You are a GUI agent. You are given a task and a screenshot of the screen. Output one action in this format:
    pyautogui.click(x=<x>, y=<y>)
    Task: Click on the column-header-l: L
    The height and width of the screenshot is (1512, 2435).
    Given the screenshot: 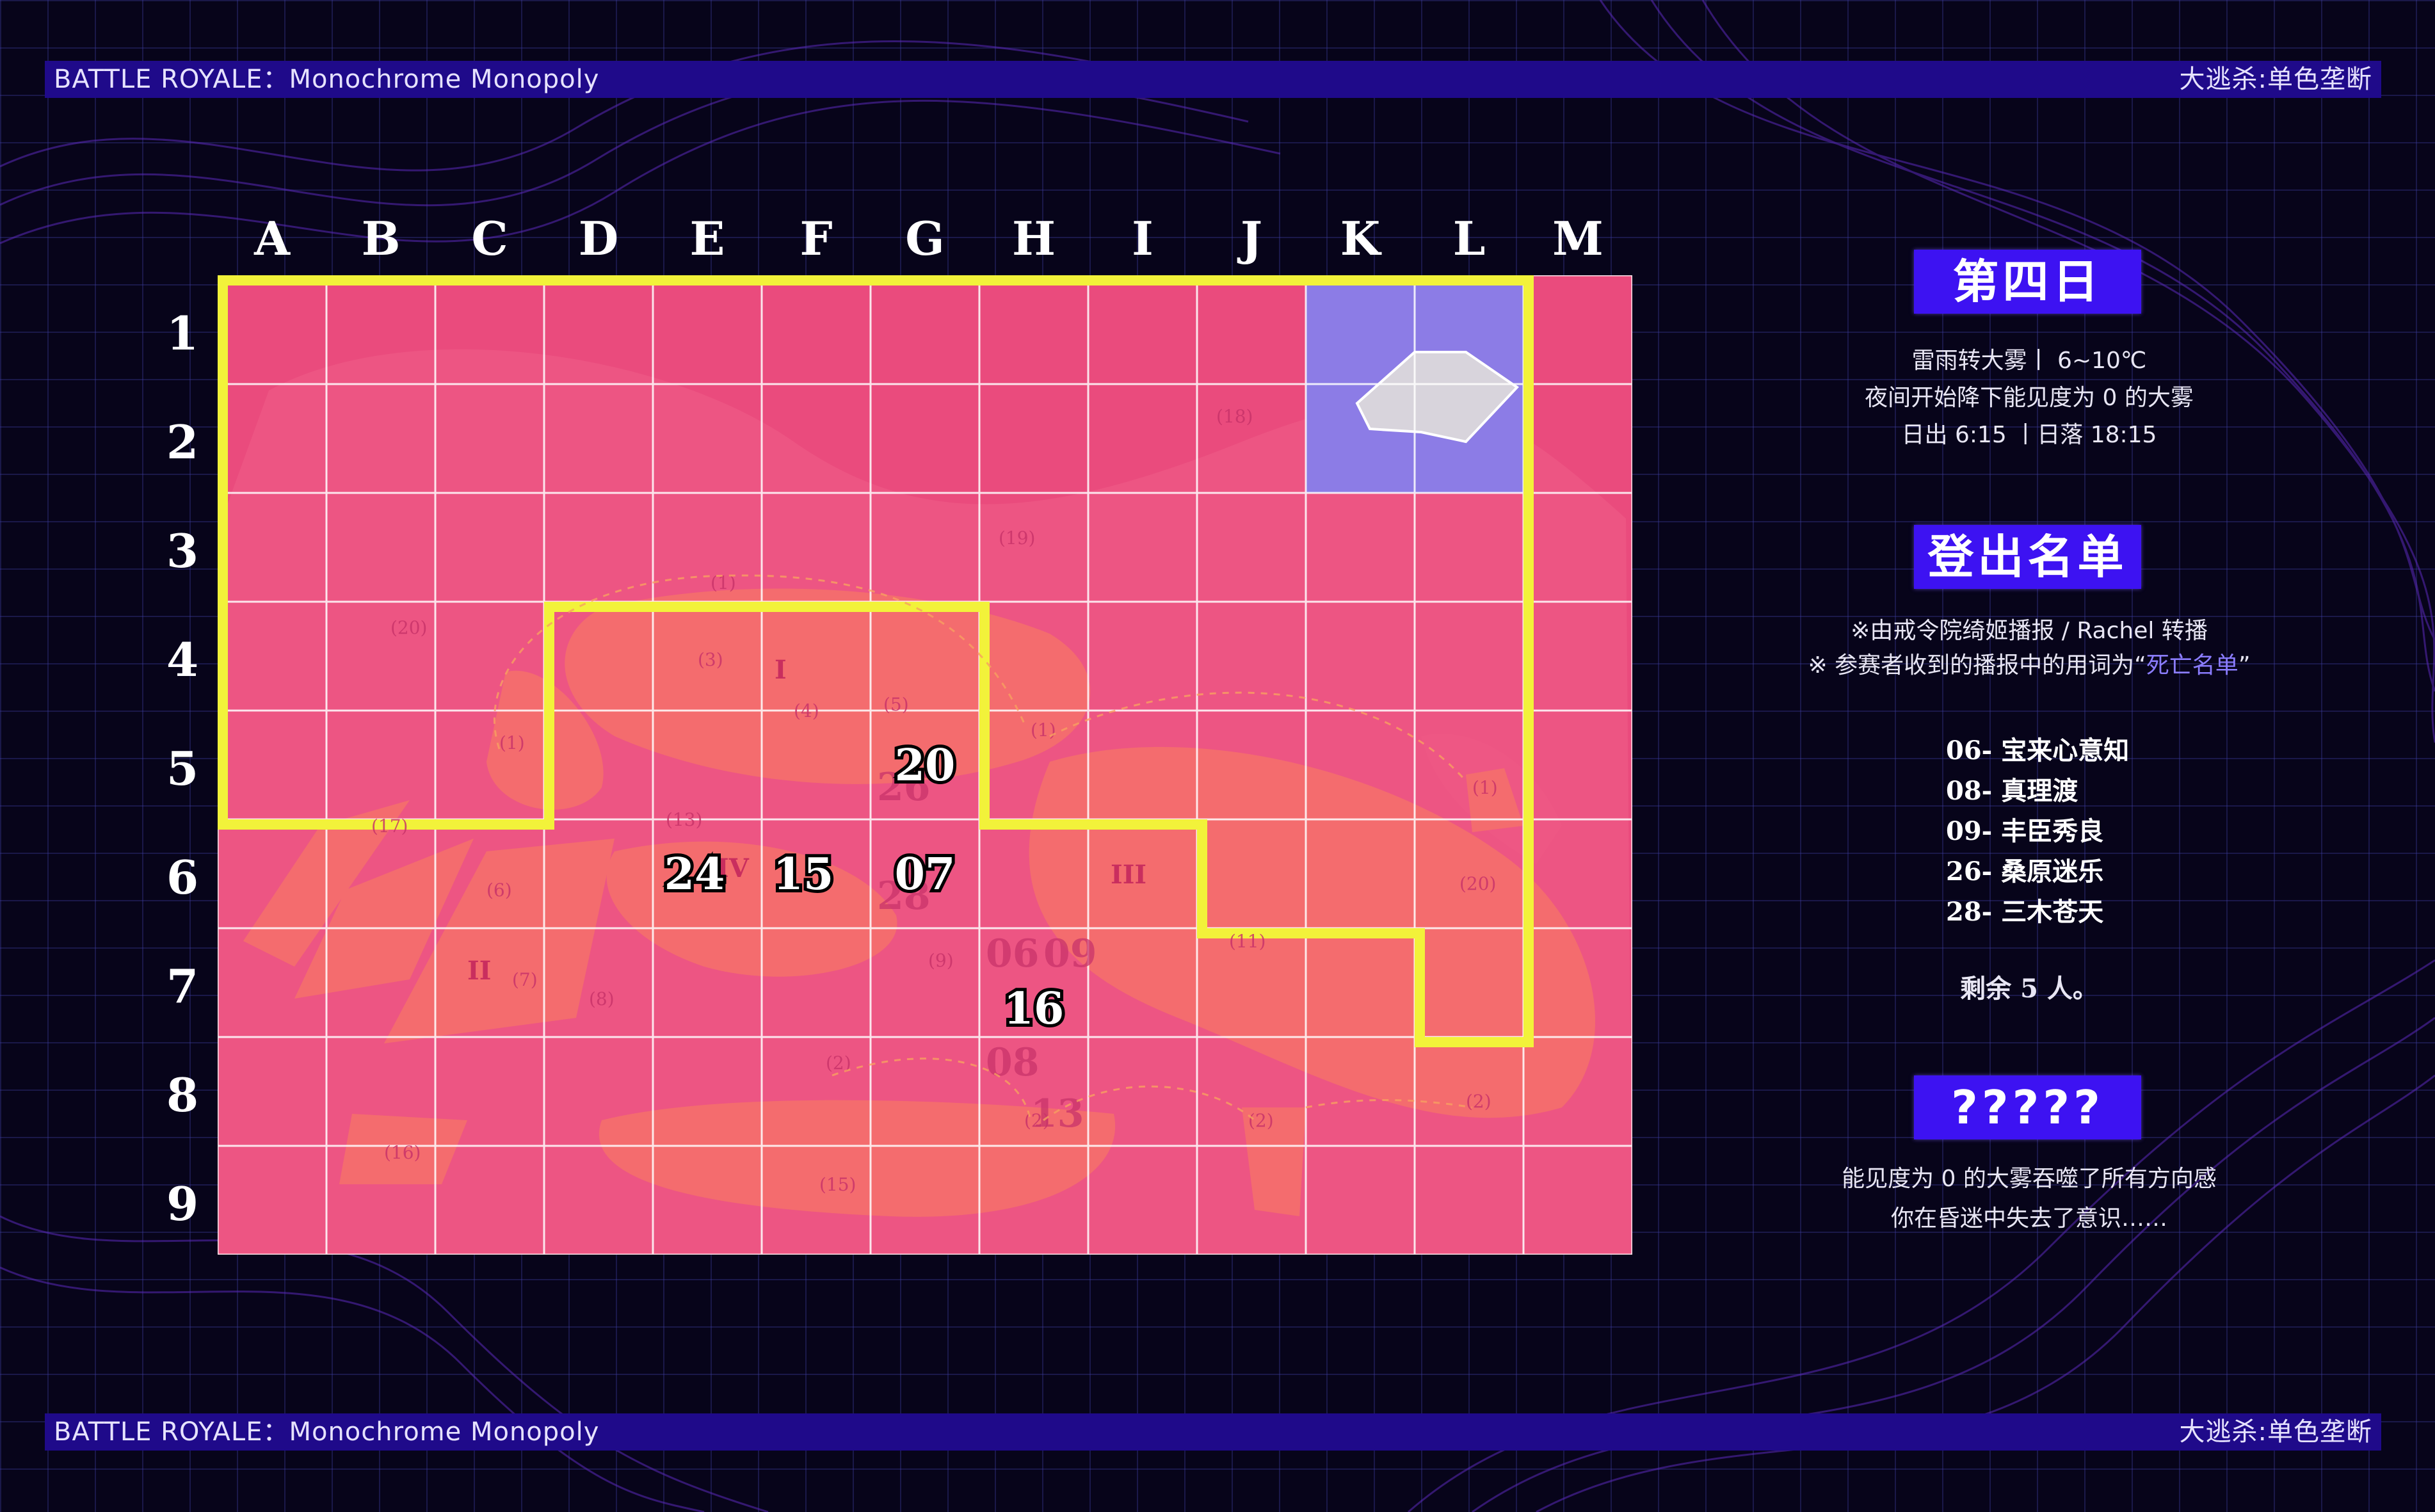 What is the action you would take?
    pyautogui.click(x=1469, y=238)
    